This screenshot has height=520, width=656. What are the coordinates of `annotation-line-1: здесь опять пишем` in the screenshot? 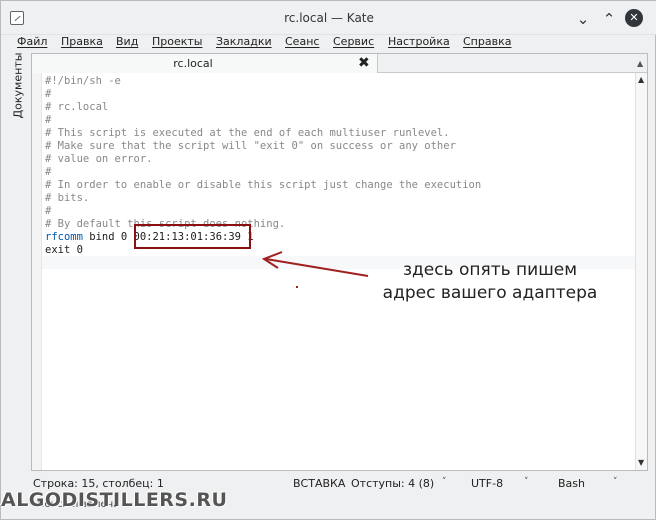 It's located at (490, 270).